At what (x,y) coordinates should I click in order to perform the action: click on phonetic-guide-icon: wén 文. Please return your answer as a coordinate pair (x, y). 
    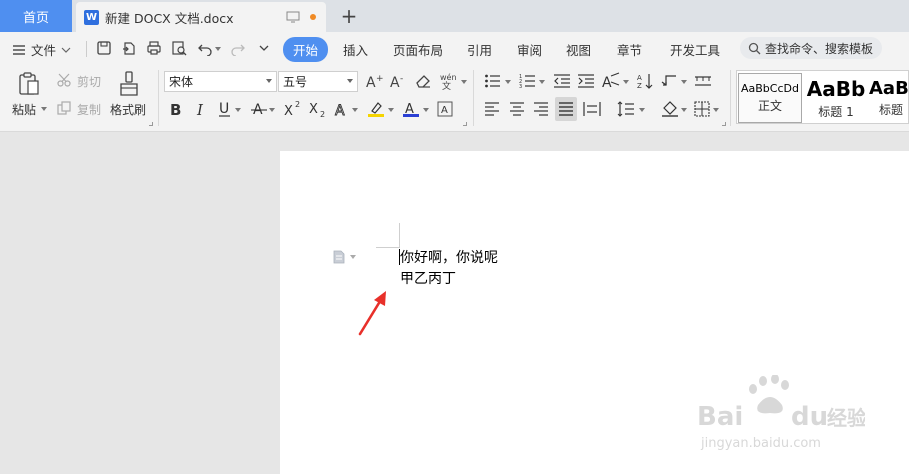
    Looking at the image, I should click on (451, 81).